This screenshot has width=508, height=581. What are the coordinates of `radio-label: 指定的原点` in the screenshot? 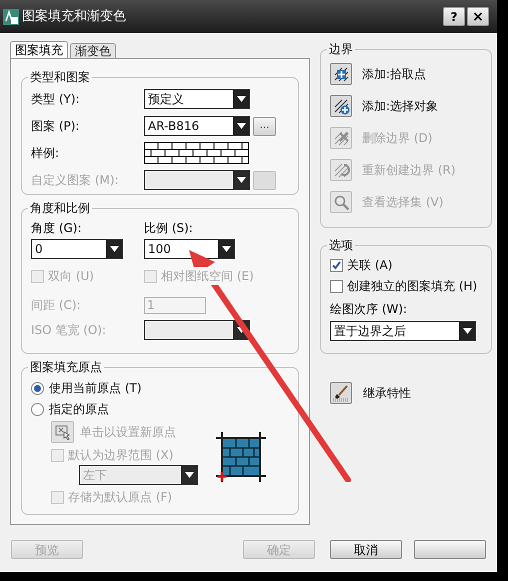 It's located at (79, 409).